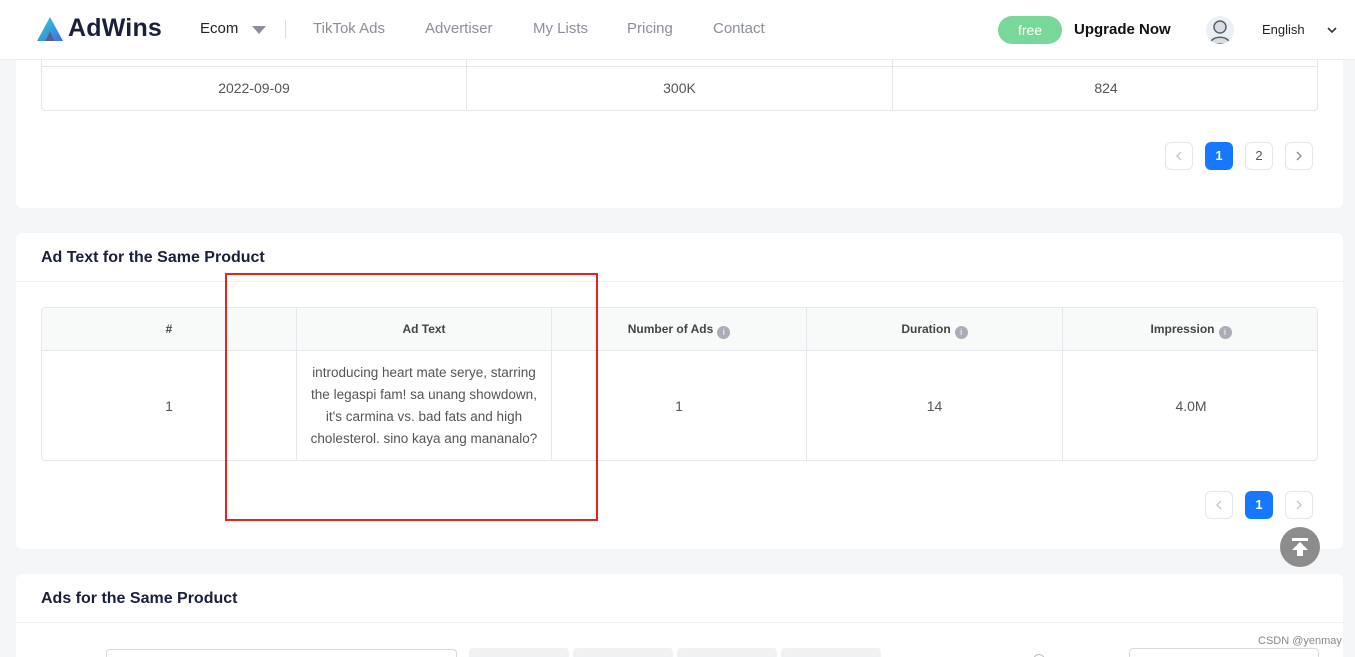 The width and height of the screenshot is (1355, 657). I want to click on ads-section-card: Ads for the Same Product, so click(679, 615).